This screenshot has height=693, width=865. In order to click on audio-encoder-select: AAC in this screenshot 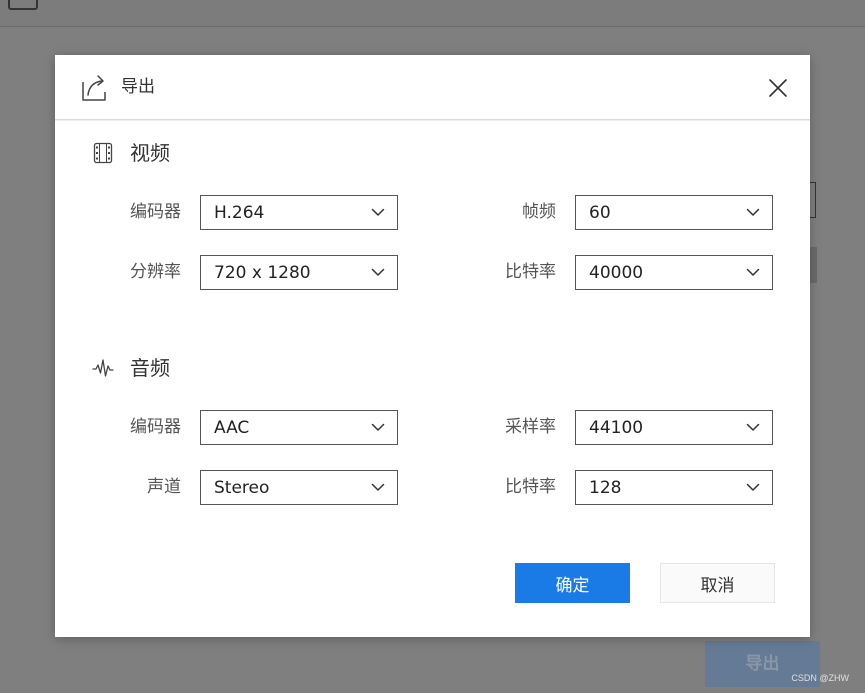, I will do `click(299, 427)`.